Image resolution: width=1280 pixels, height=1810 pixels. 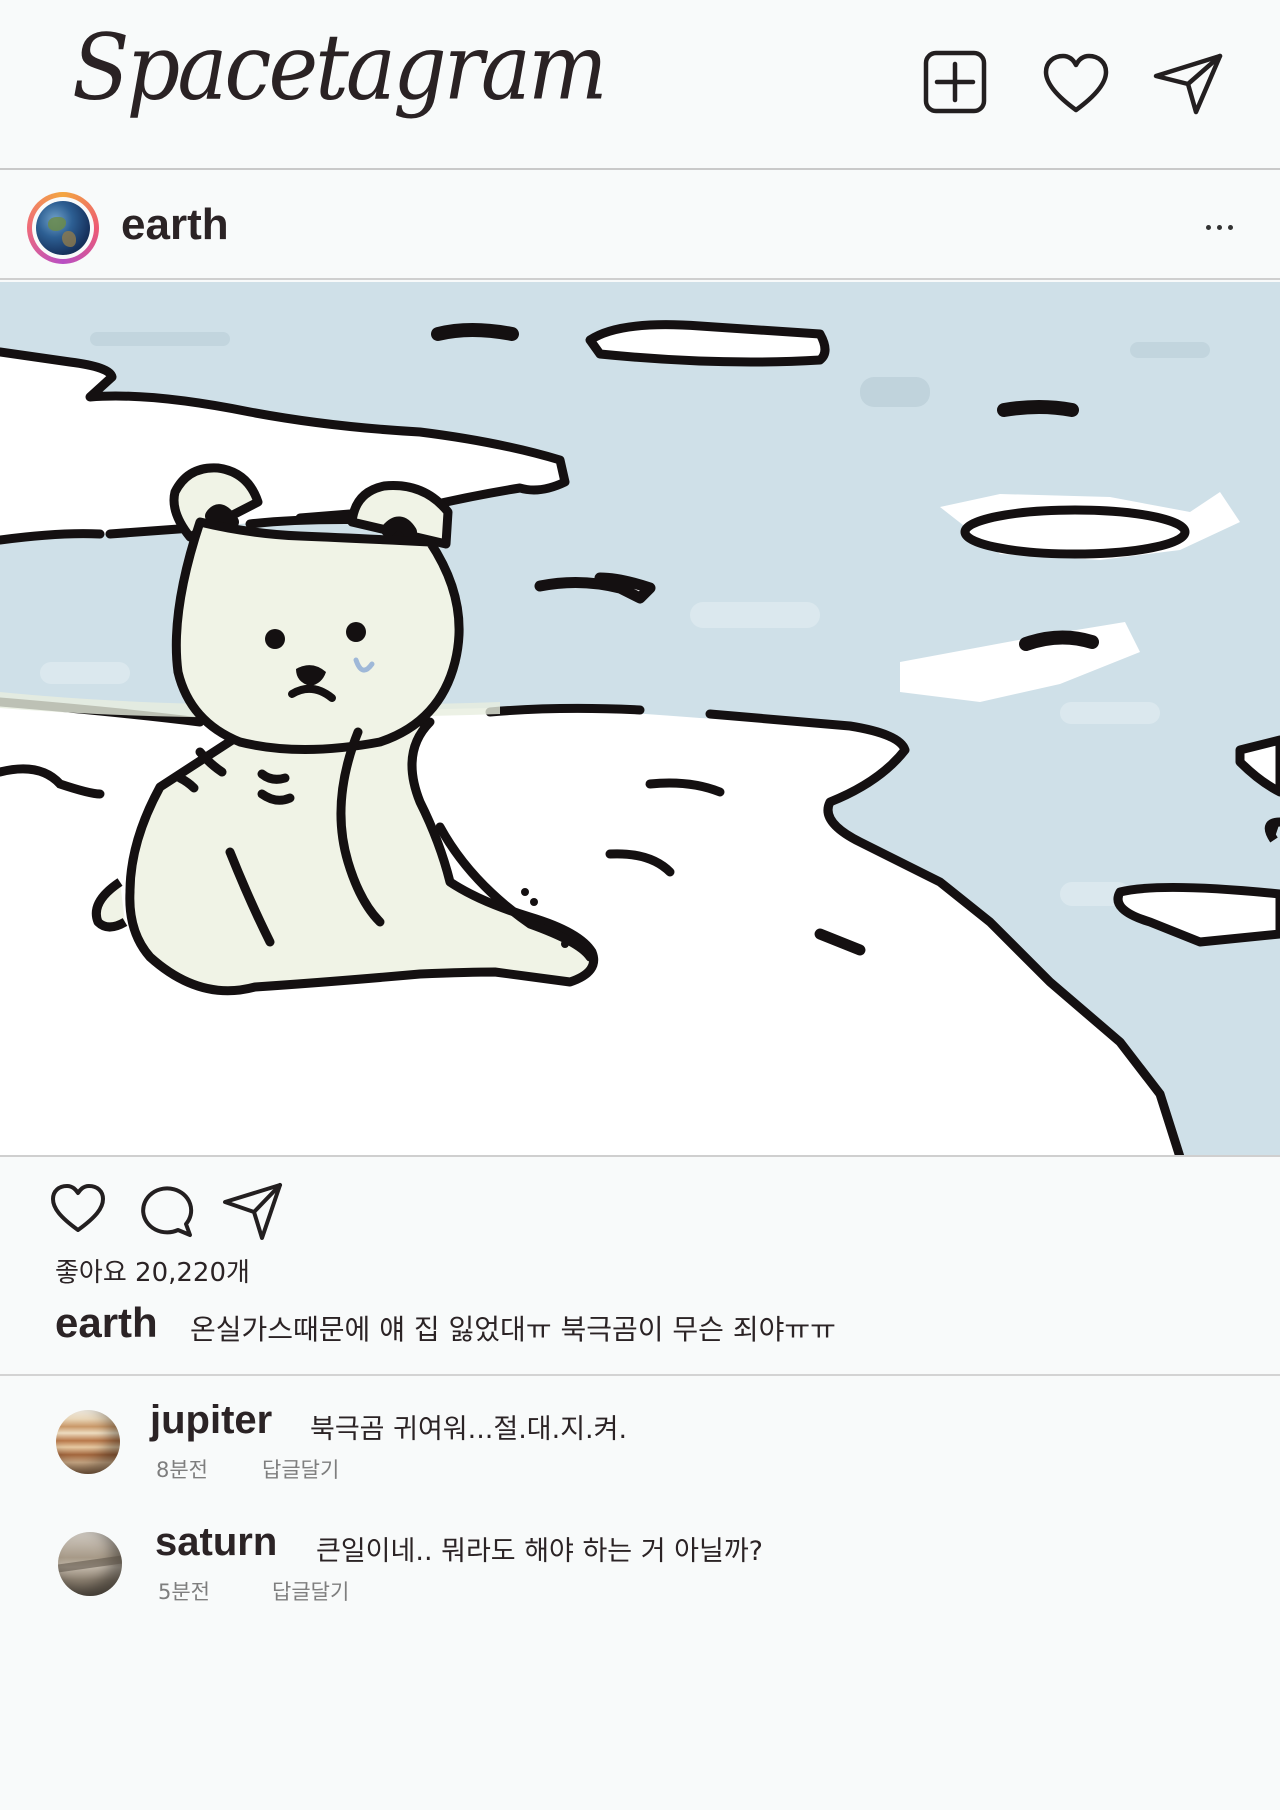 I want to click on like-count: 좋아요 20,220개, so click(x=152, y=1270).